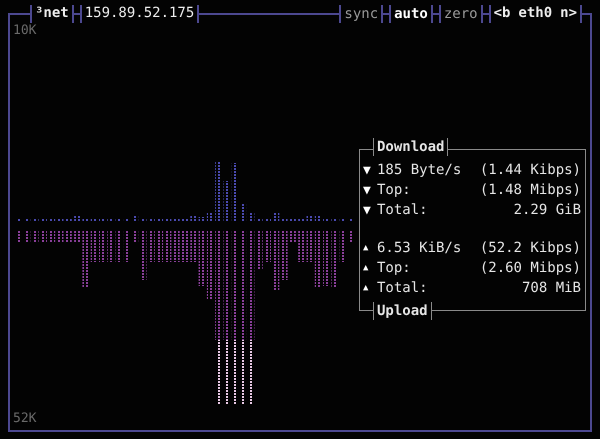 The image size is (600, 439). Describe the element at coordinates (530, 248) in the screenshot. I see `stat-value: (52.2 Kibps)` at that location.